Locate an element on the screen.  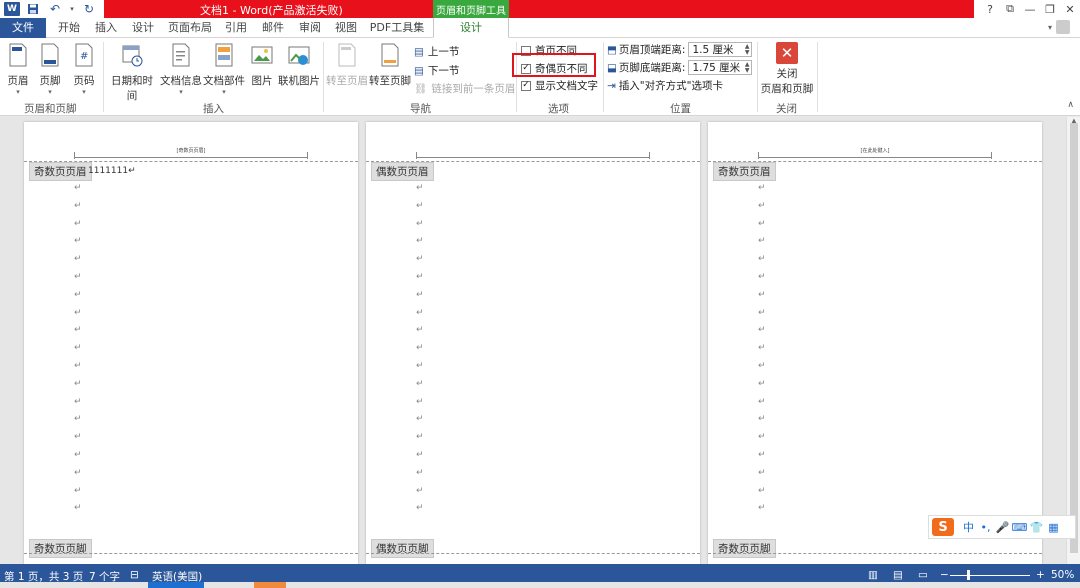
next-section-button: ▤ 下一节 is located at coordinates (436, 70).